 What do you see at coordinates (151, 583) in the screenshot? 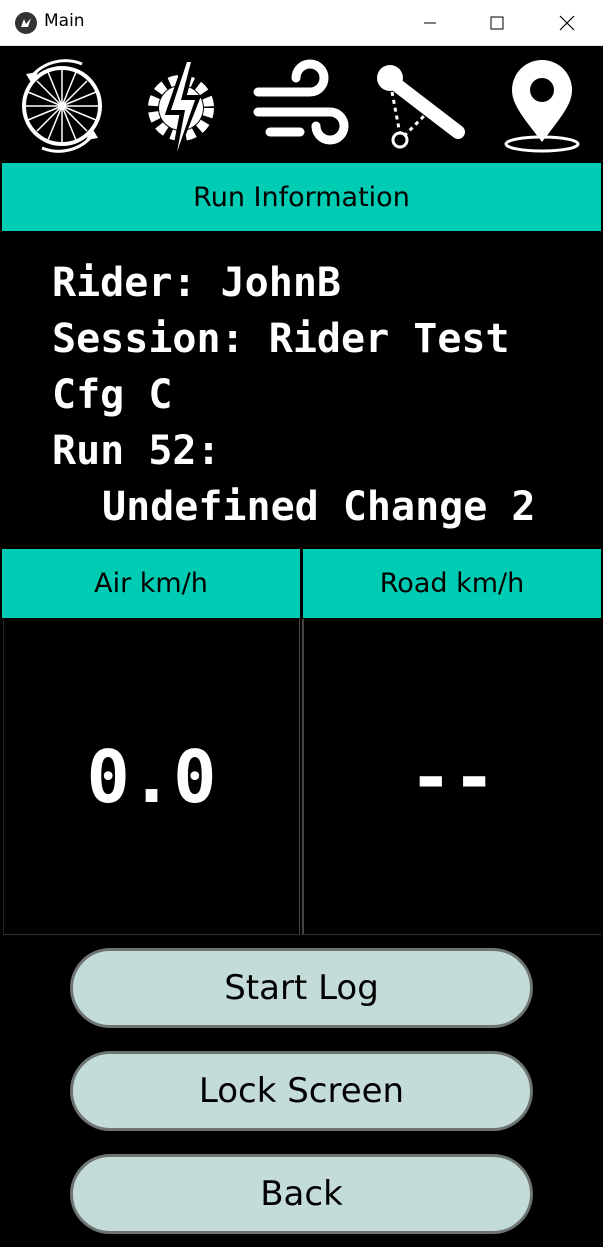
I see `air-speed-header: Air km/h` at bounding box center [151, 583].